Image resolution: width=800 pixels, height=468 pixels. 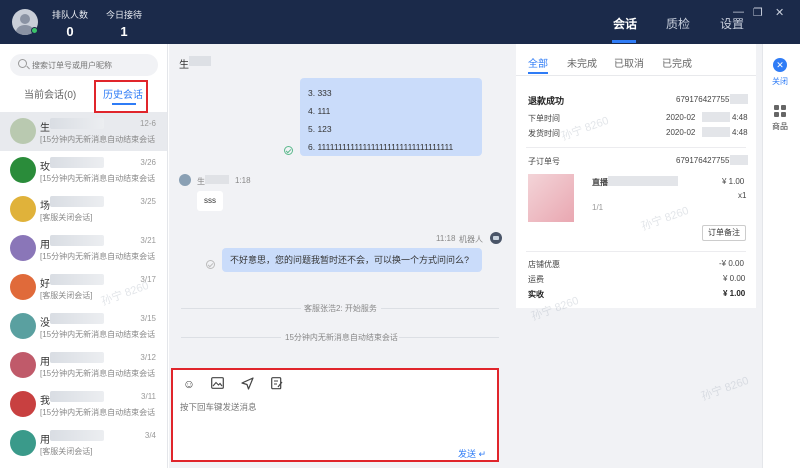 What do you see at coordinates (83, 404) in the screenshot?
I see `conversation-item: 我 3/11 [15分钟内无新消息自动结束会话` at bounding box center [83, 404].